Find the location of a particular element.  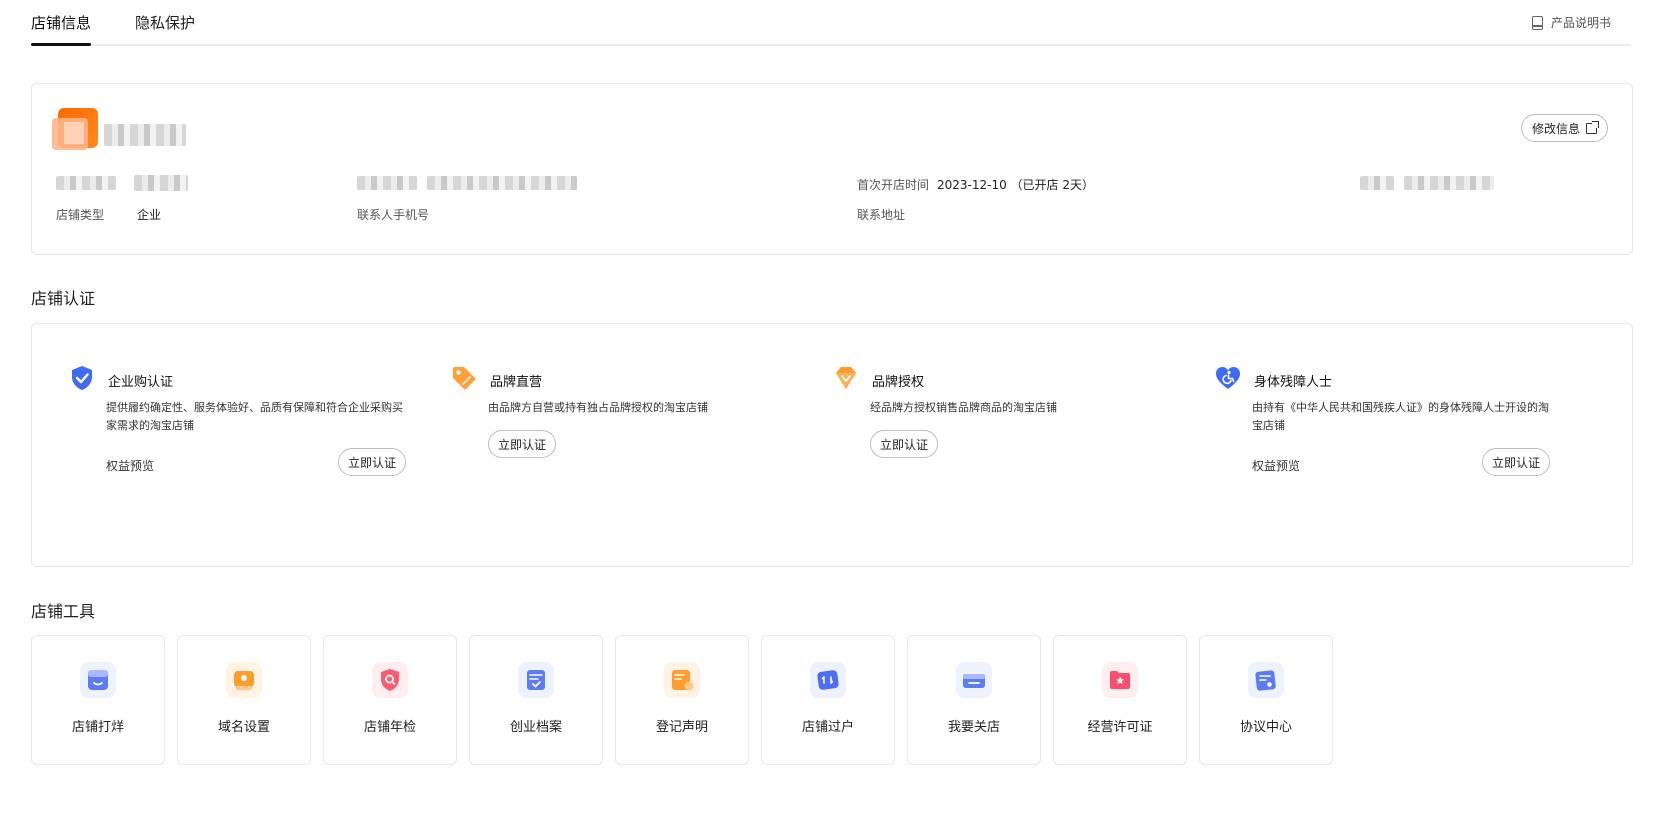

heart-accessibility-icon is located at coordinates (1228, 378).